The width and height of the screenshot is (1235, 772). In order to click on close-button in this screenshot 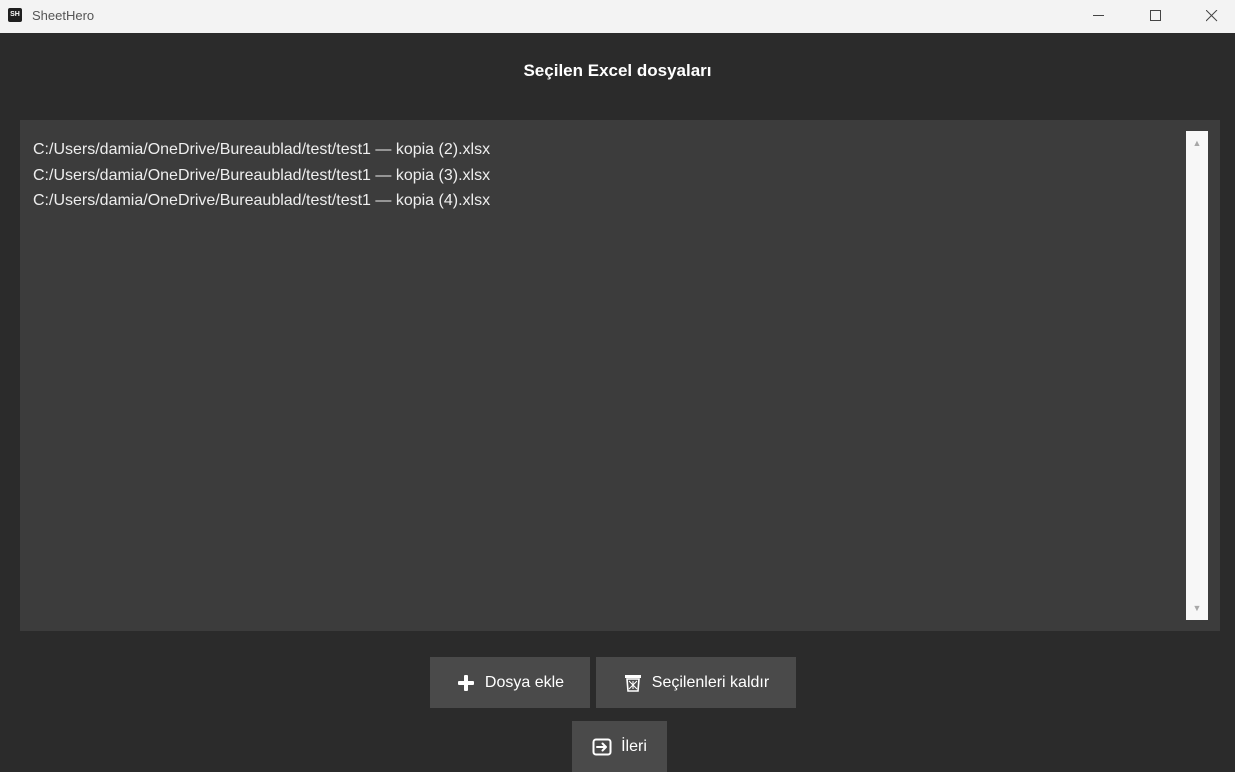, I will do `click(1212, 16)`.